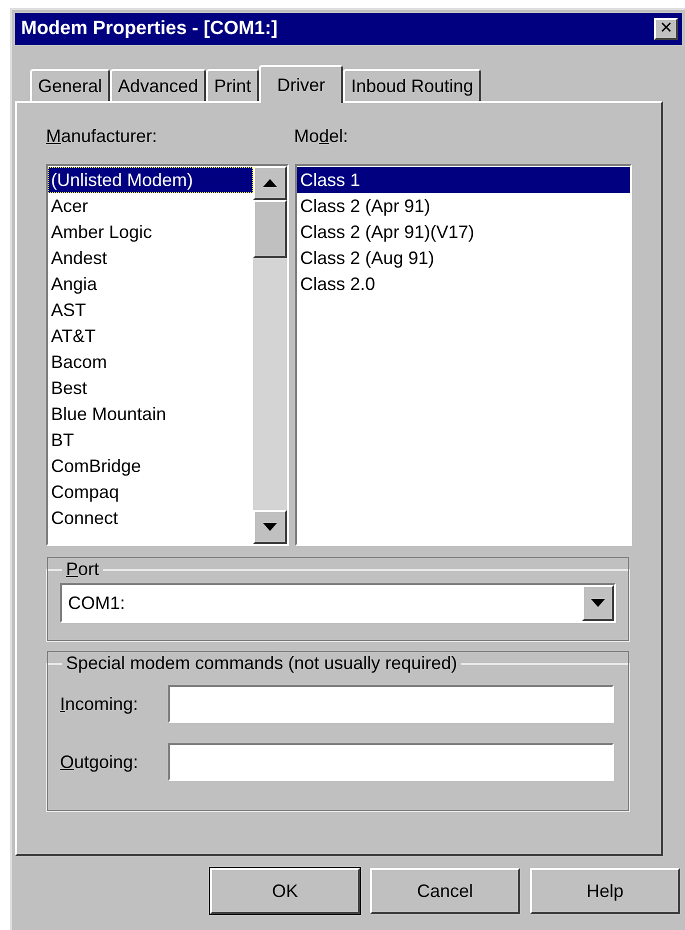 The image size is (685, 930). I want to click on list-item: Acer, so click(151, 206).